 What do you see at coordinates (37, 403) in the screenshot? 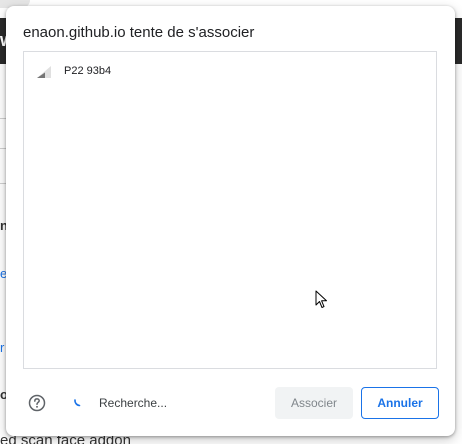
I see `help-icon` at bounding box center [37, 403].